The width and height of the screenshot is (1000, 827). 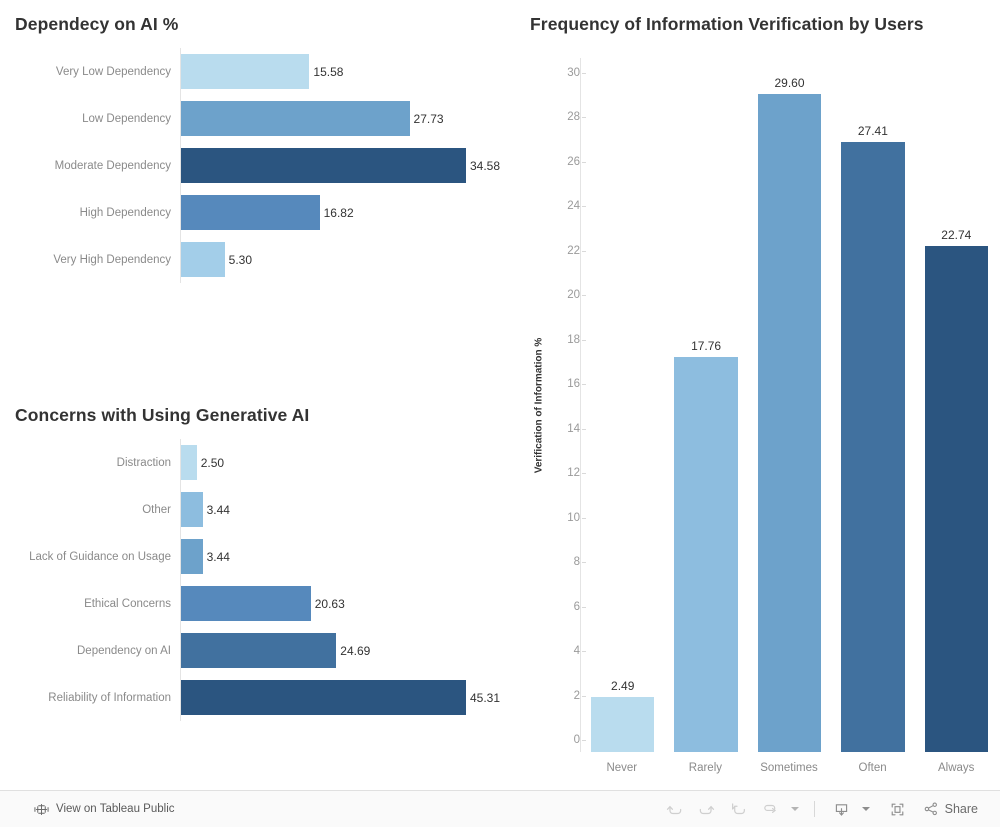 I want to click on bar-column: 27.41, so click(x=872, y=405).